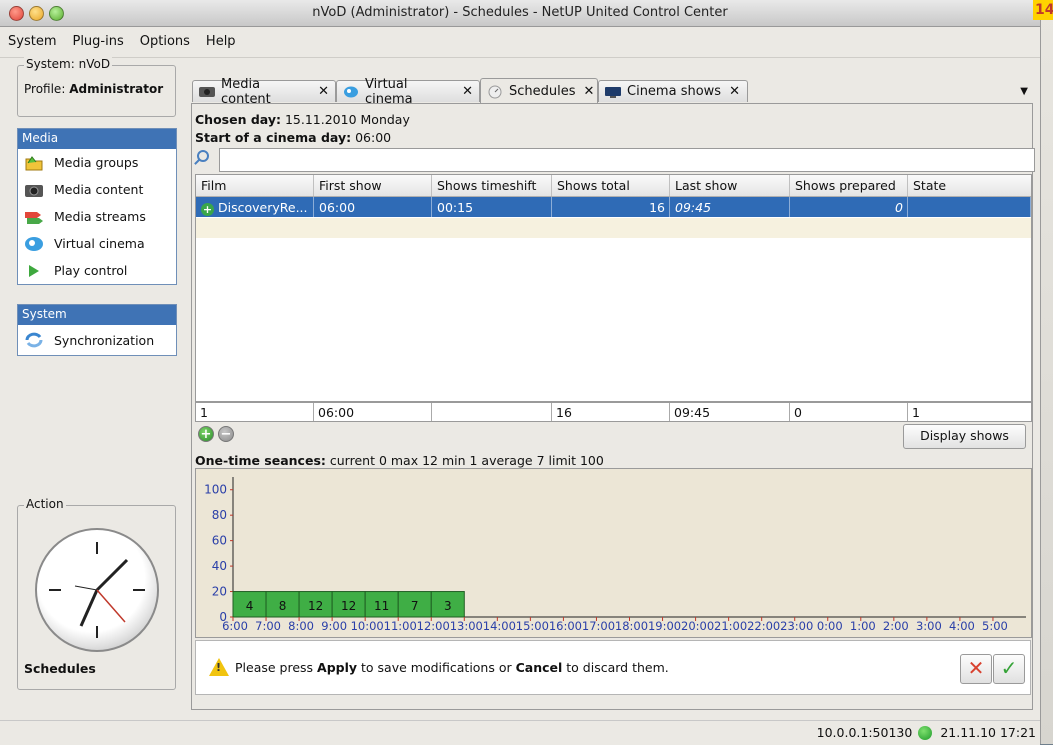 The image size is (1053, 745). Describe the element at coordinates (400, 626) in the screenshot. I see `x-tick-label: 11:00` at that location.